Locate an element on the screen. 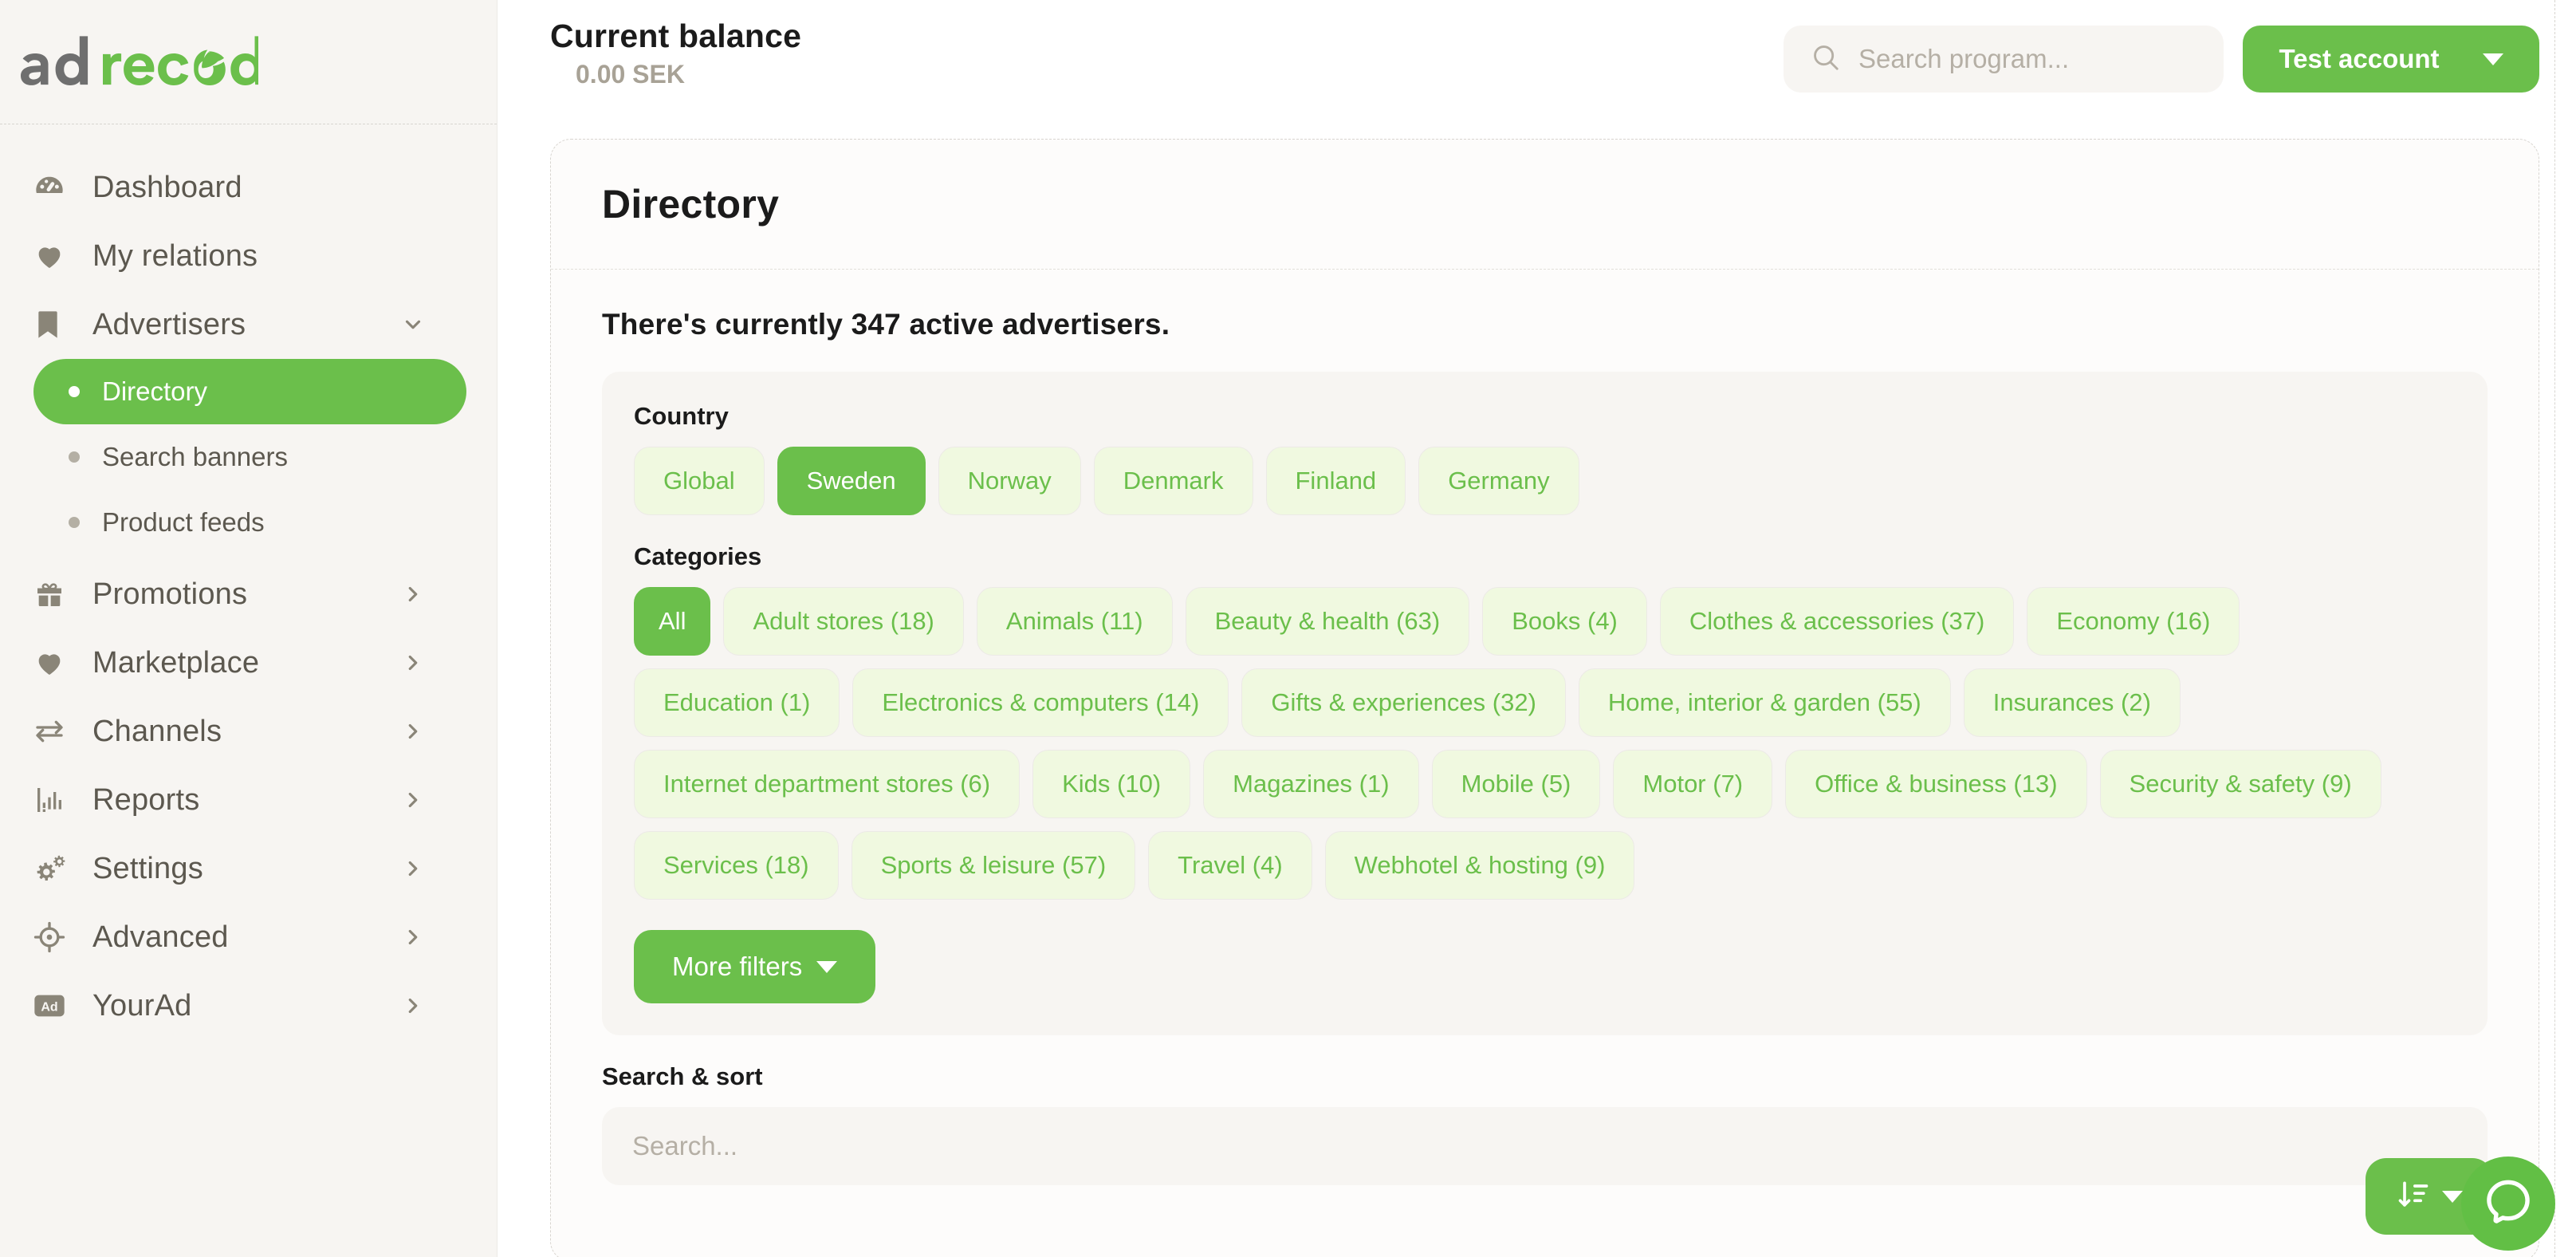  category-chip-services: Services (18) is located at coordinates (737, 865).